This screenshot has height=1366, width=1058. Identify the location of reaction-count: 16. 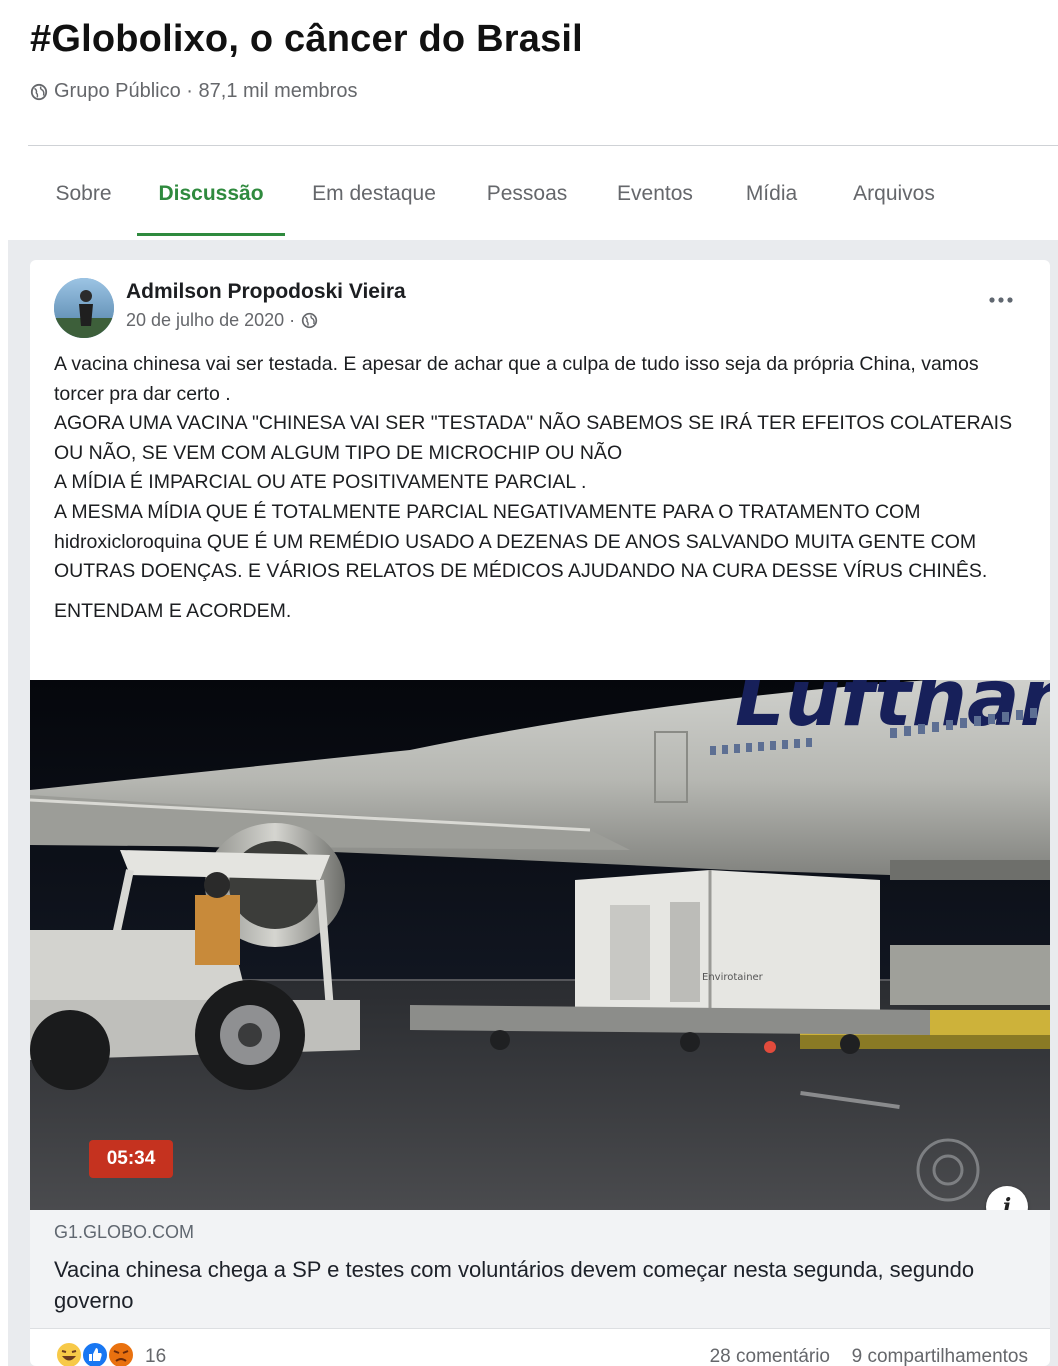
(155, 1356).